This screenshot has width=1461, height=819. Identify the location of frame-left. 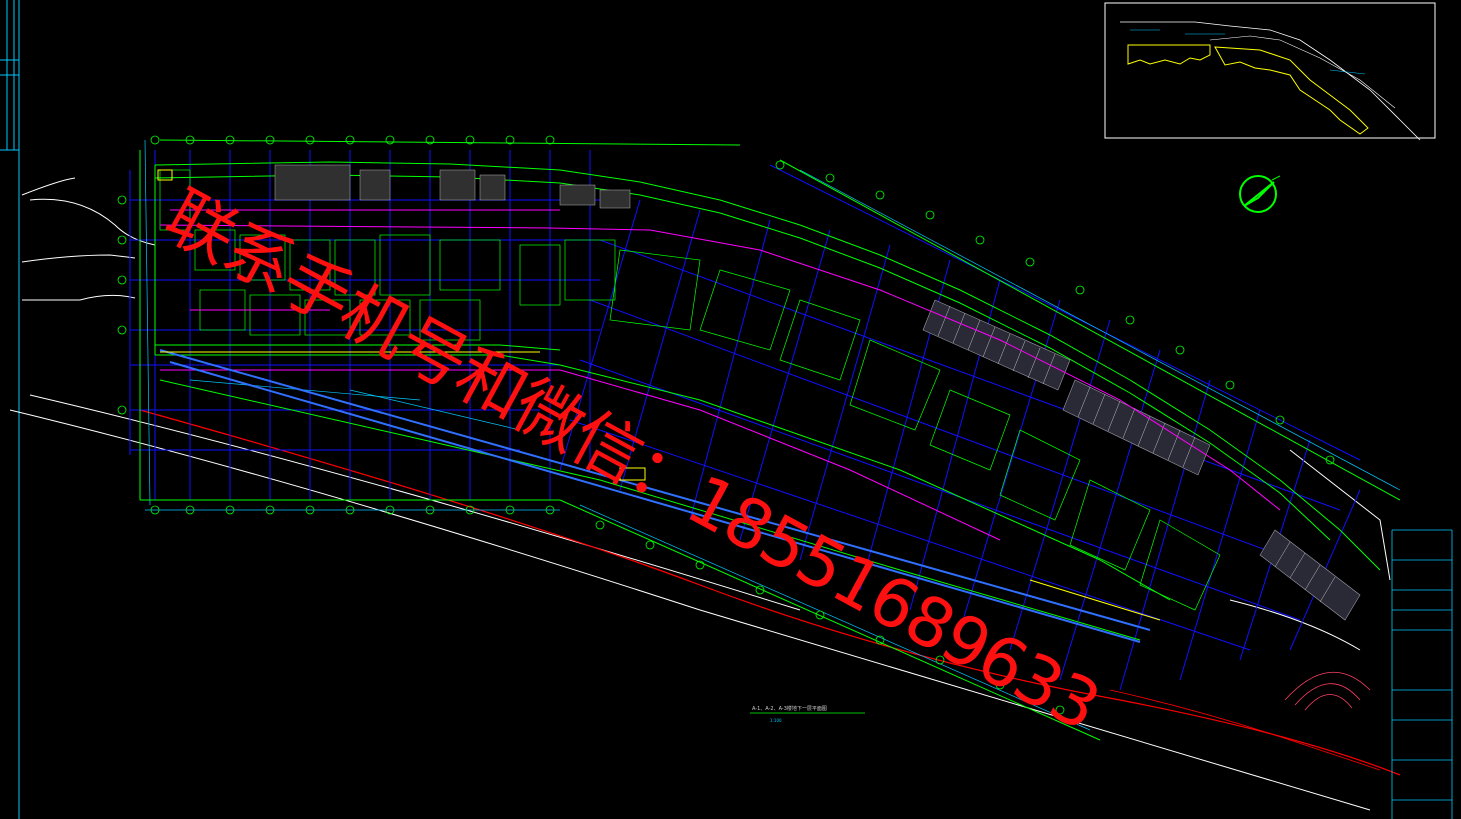
(10, 409).